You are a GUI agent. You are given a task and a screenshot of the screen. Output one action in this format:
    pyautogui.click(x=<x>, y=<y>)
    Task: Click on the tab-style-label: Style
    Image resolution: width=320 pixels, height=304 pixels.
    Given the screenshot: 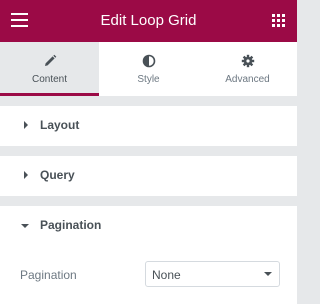 What is the action you would take?
    pyautogui.click(x=148, y=79)
    